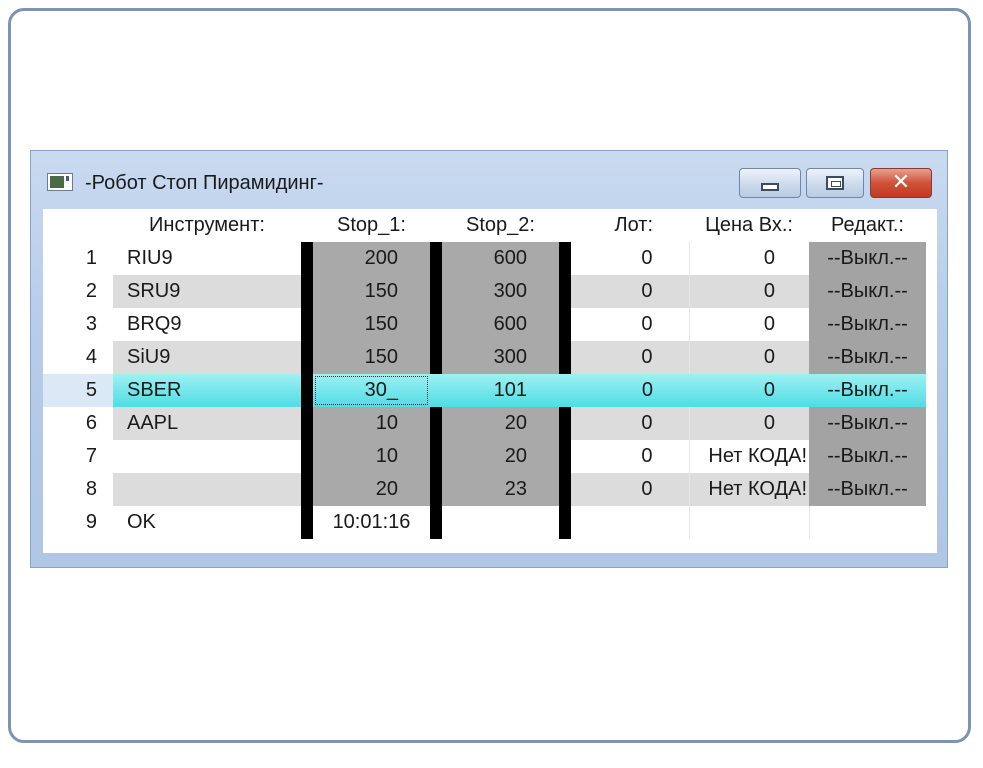  I want to click on stop-1-cell-editing: 30_, so click(371, 390).